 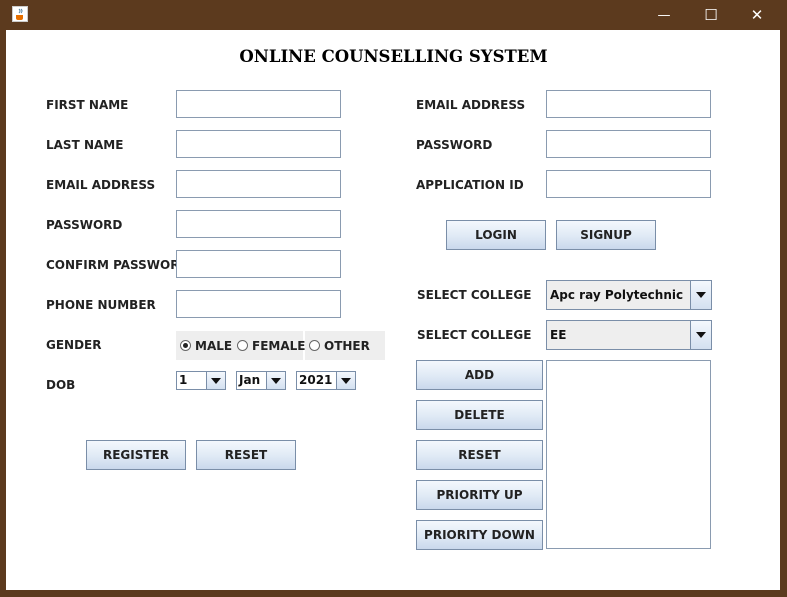 I want to click on gender-label: GENDER, so click(x=74, y=345).